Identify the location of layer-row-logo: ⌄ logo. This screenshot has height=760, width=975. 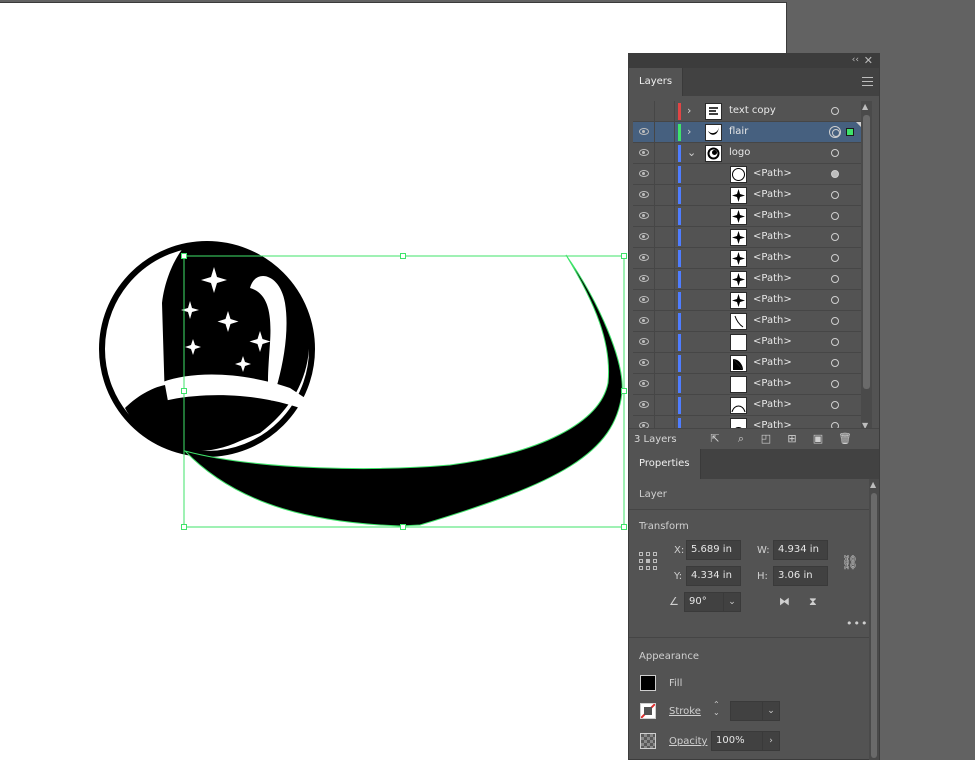
(747, 153).